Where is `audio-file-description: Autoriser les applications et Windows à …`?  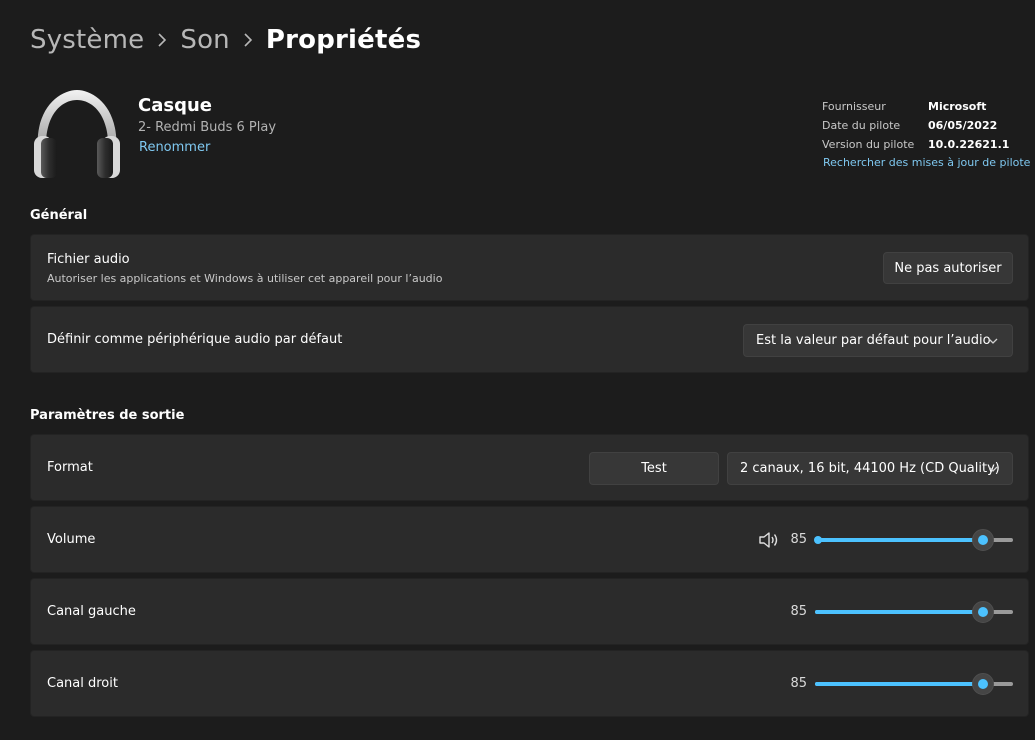 audio-file-description: Autoriser les applications et Windows à … is located at coordinates (245, 278).